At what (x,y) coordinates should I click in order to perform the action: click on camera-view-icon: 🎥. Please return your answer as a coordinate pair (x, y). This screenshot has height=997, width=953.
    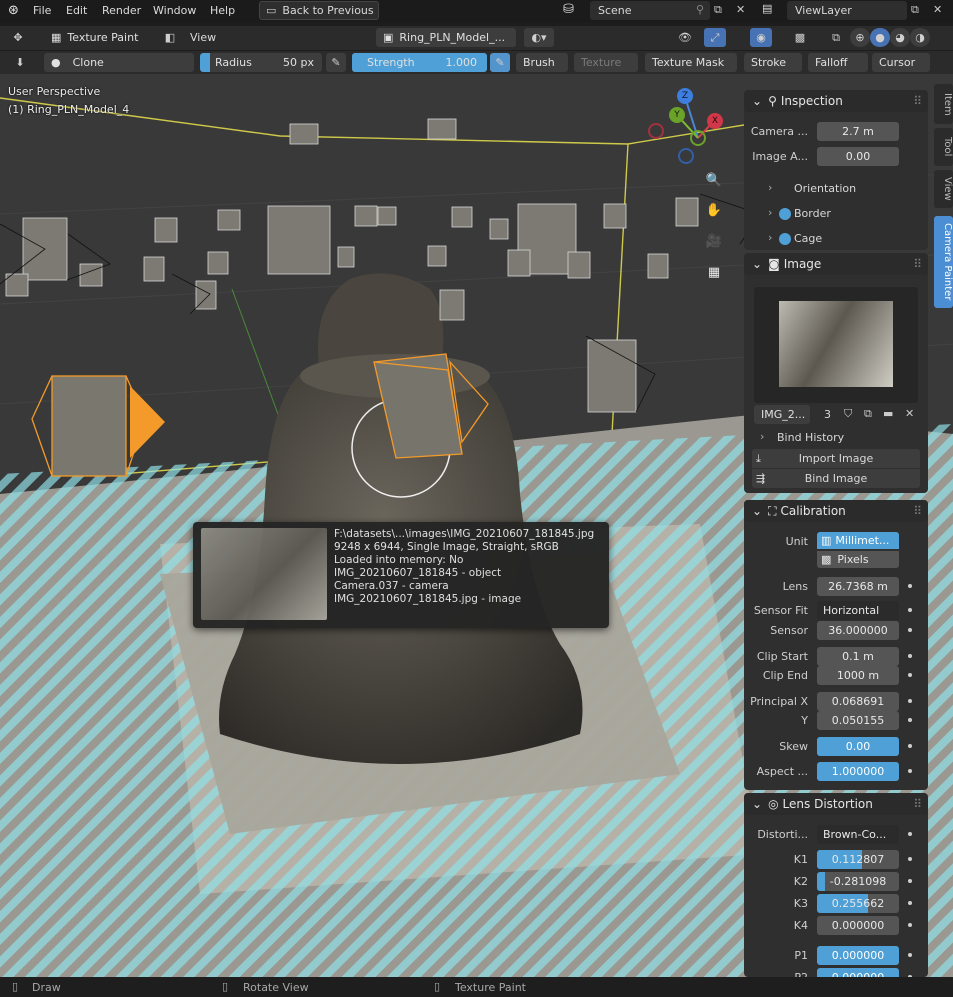
    Looking at the image, I should click on (714, 241).